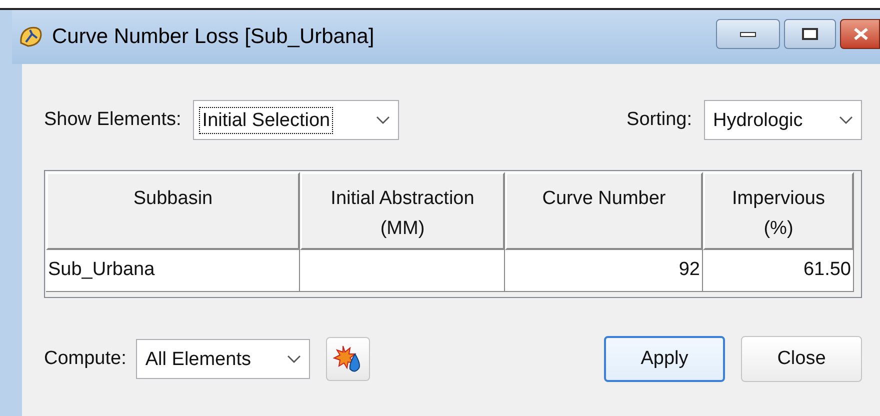  Describe the element at coordinates (223, 359) in the screenshot. I see `dropdown: All Elements` at that location.